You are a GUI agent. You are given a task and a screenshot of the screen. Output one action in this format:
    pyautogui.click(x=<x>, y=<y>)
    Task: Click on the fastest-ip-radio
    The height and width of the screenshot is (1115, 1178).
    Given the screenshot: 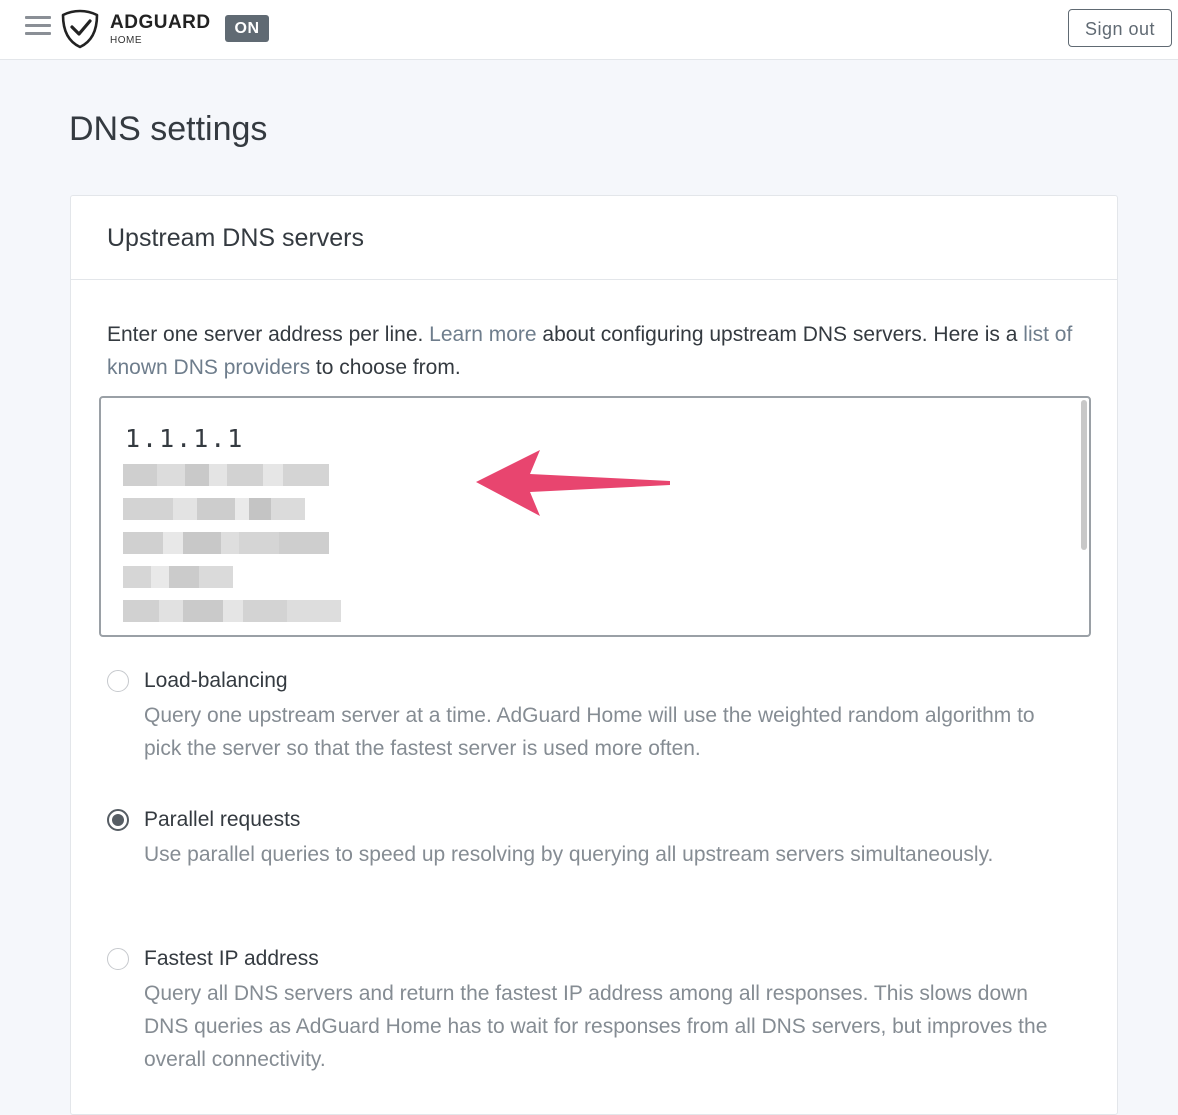 What is the action you would take?
    pyautogui.click(x=118, y=959)
    